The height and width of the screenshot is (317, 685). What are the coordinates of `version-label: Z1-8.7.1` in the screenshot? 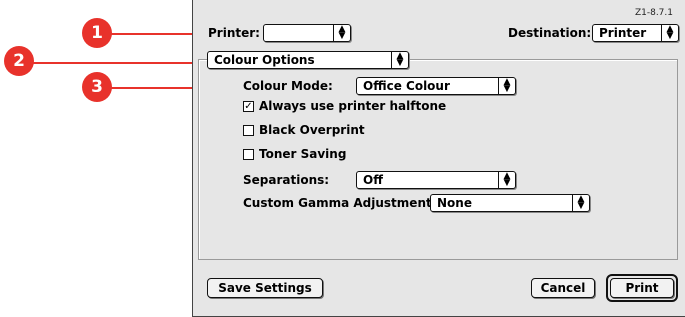 It's located at (653, 13).